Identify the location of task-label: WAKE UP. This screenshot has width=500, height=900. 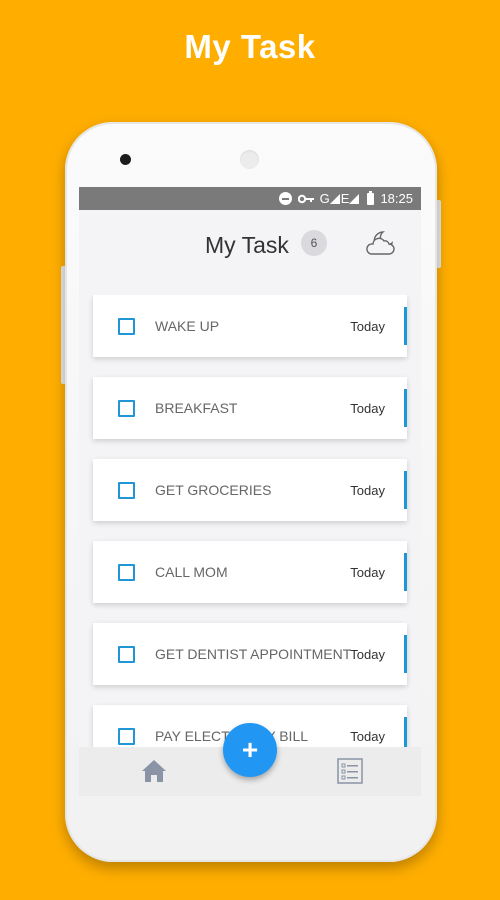
(187, 326).